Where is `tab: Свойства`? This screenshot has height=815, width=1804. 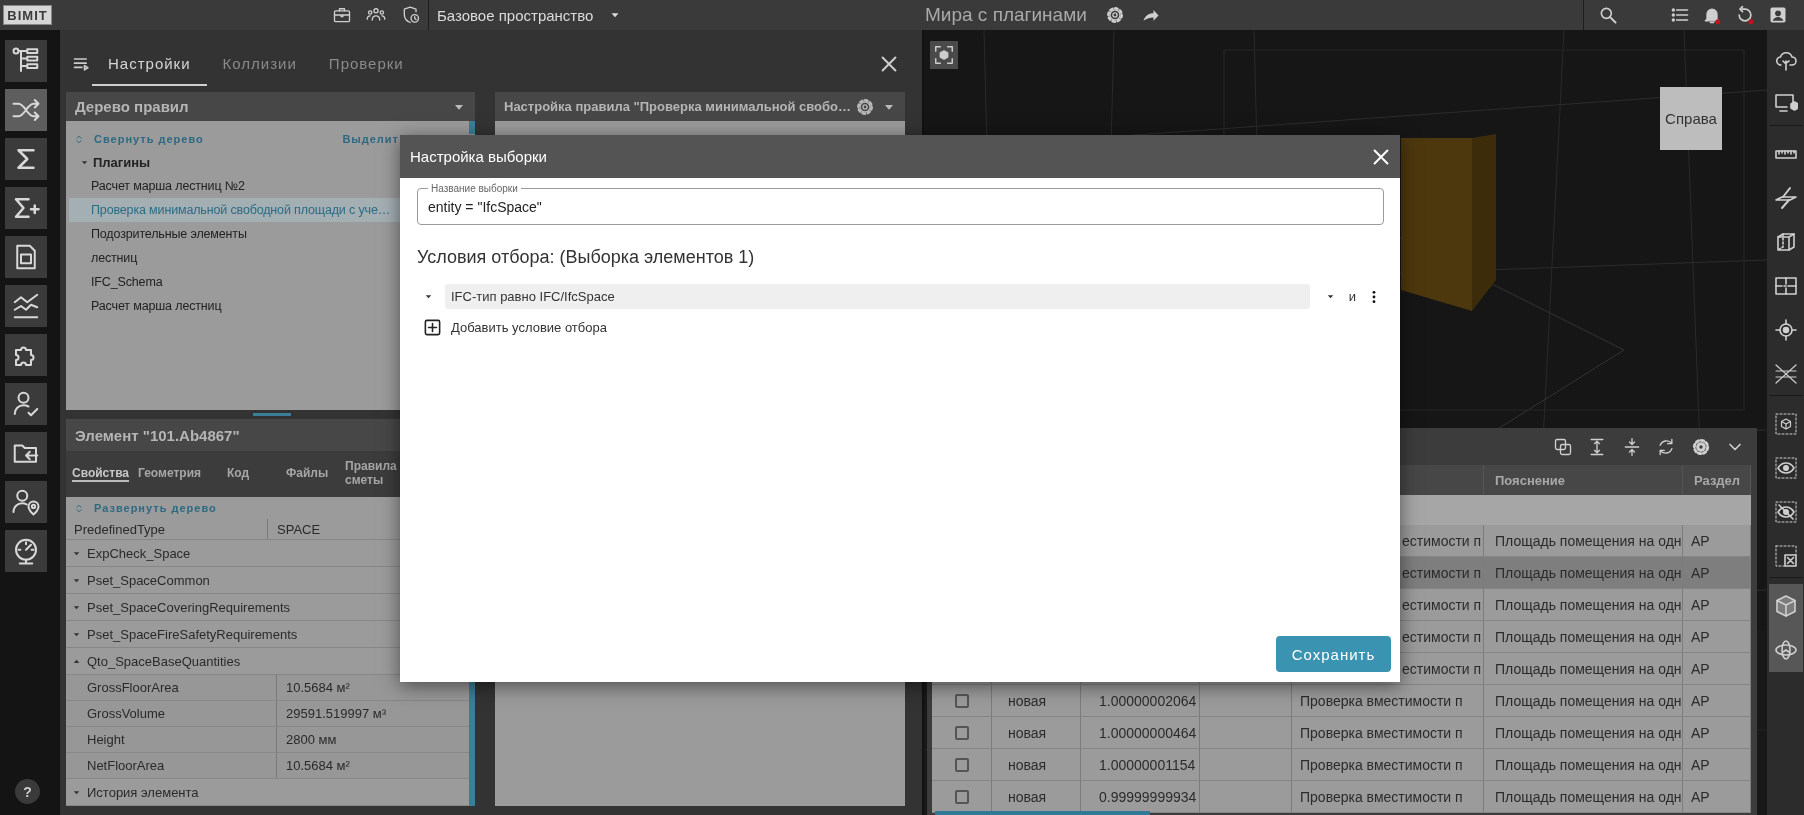
tab: Свойства is located at coordinates (101, 474).